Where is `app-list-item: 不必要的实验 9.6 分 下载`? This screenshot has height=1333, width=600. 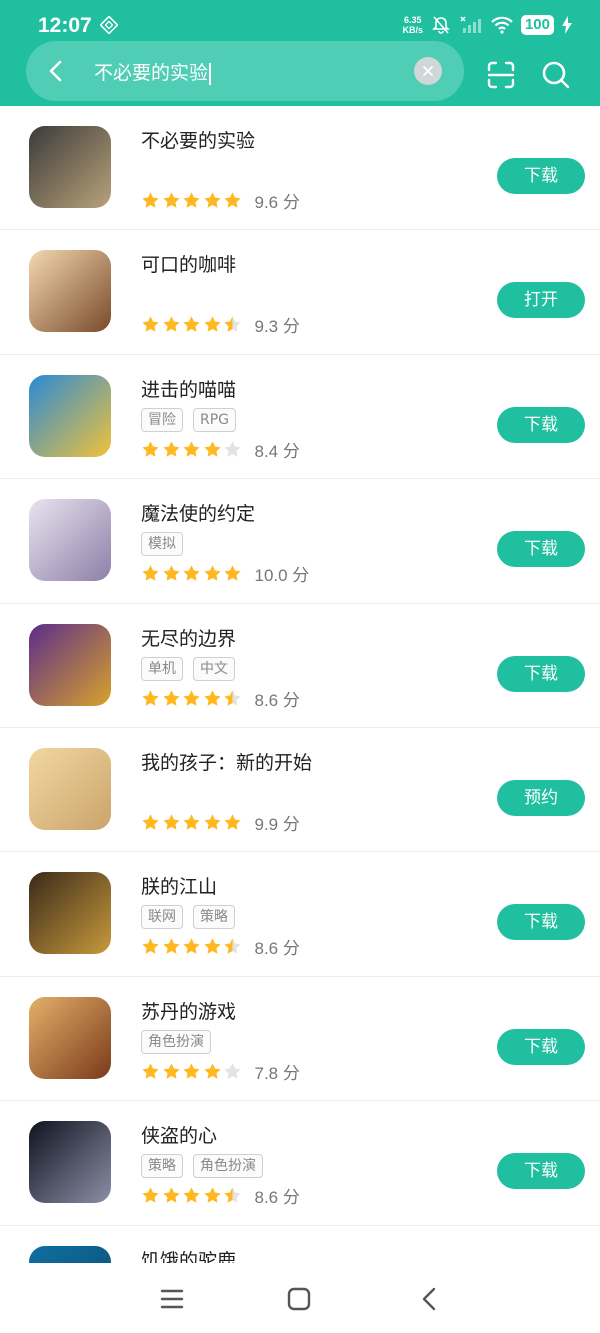
app-list-item: 不必要的实验 9.6 分 下载 is located at coordinates (300, 168).